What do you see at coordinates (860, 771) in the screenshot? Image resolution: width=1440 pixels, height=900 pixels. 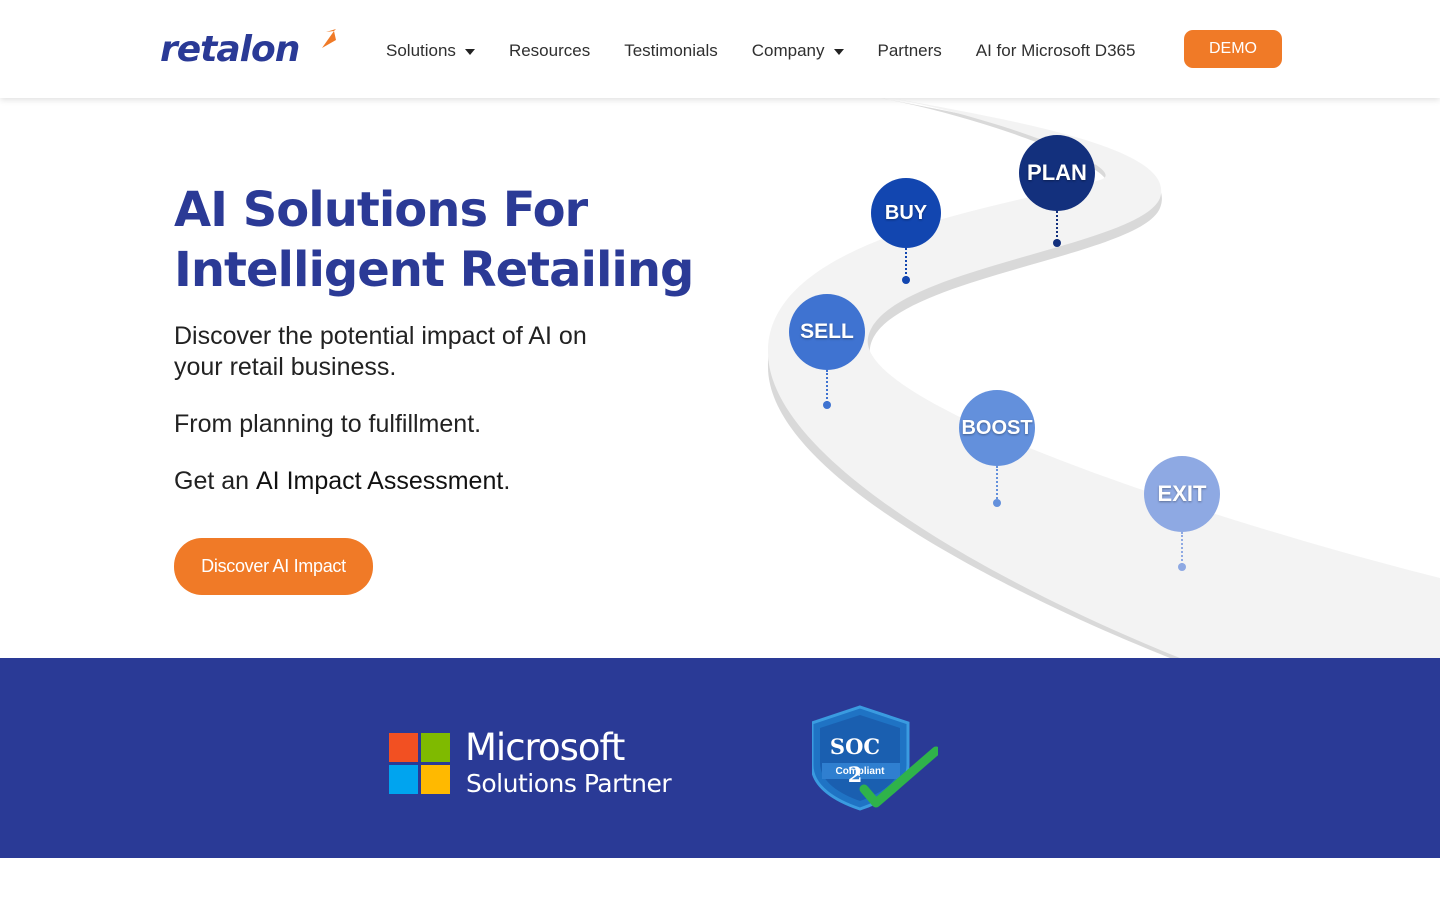 I see `soc2-subtitle: Compliant` at bounding box center [860, 771].